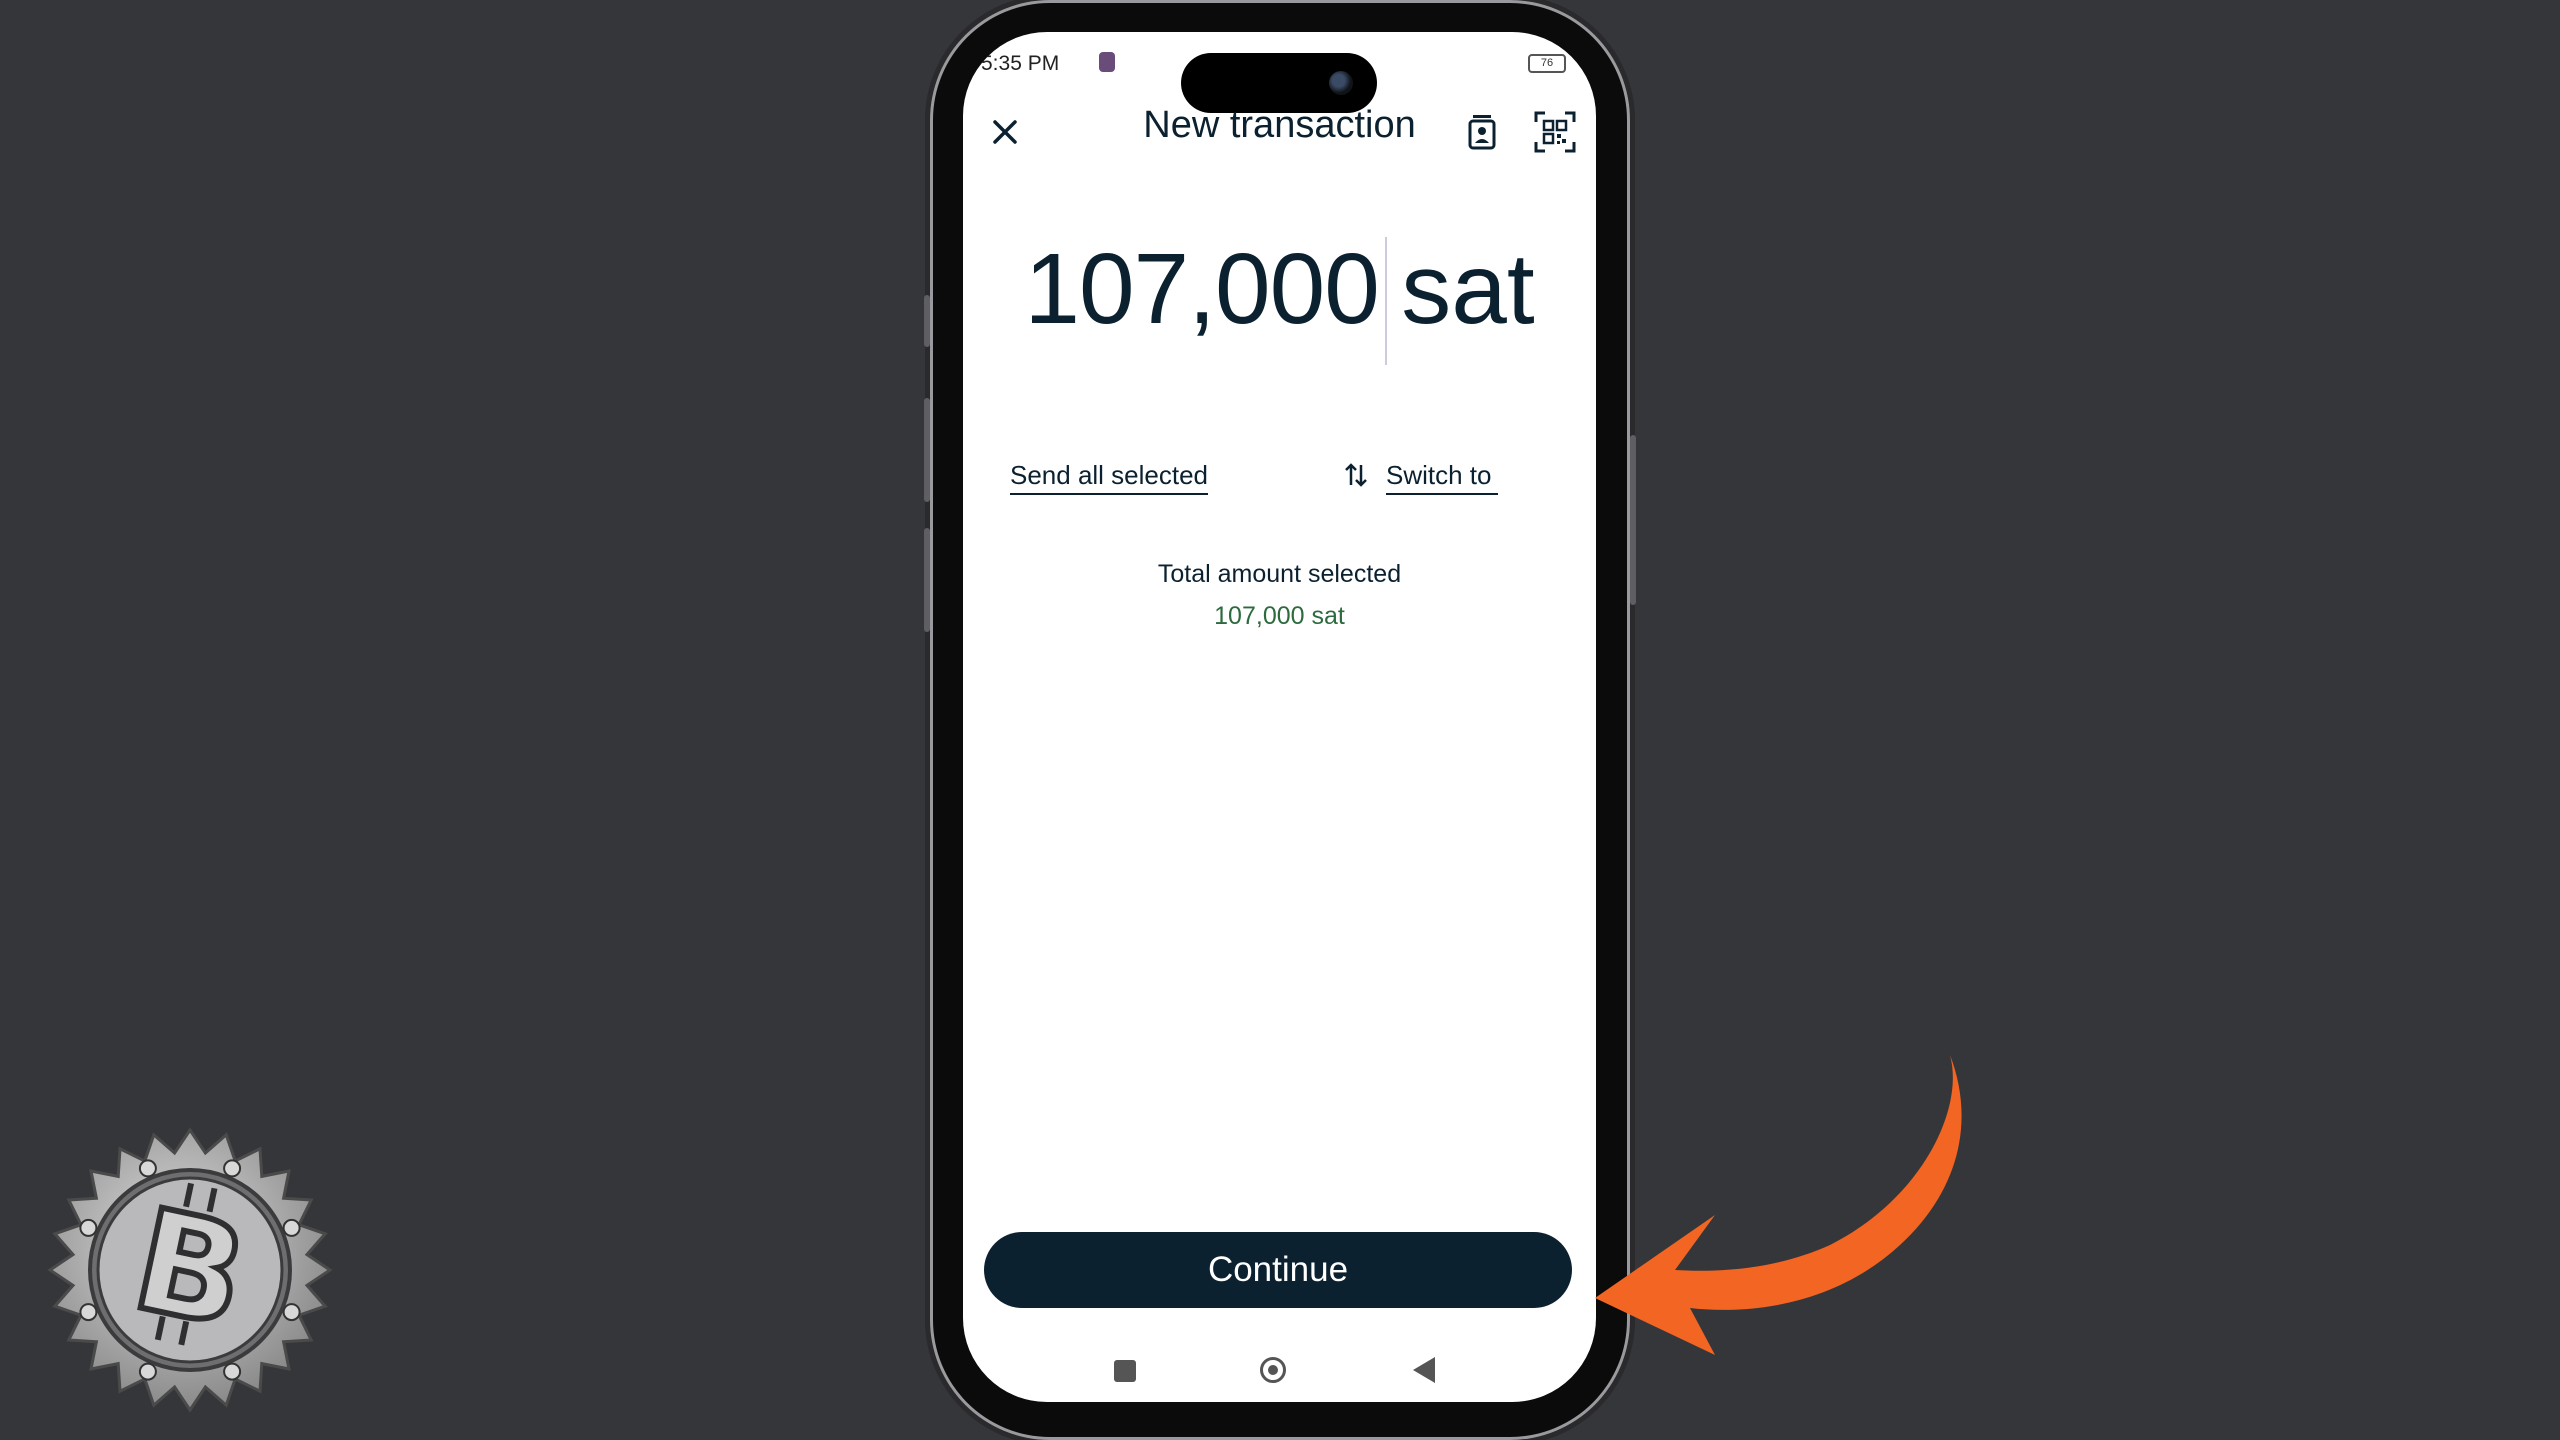 Image resolution: width=2560 pixels, height=1440 pixels. Describe the element at coordinates (1020, 63) in the screenshot. I see `status-time: 5:35 PM` at that location.